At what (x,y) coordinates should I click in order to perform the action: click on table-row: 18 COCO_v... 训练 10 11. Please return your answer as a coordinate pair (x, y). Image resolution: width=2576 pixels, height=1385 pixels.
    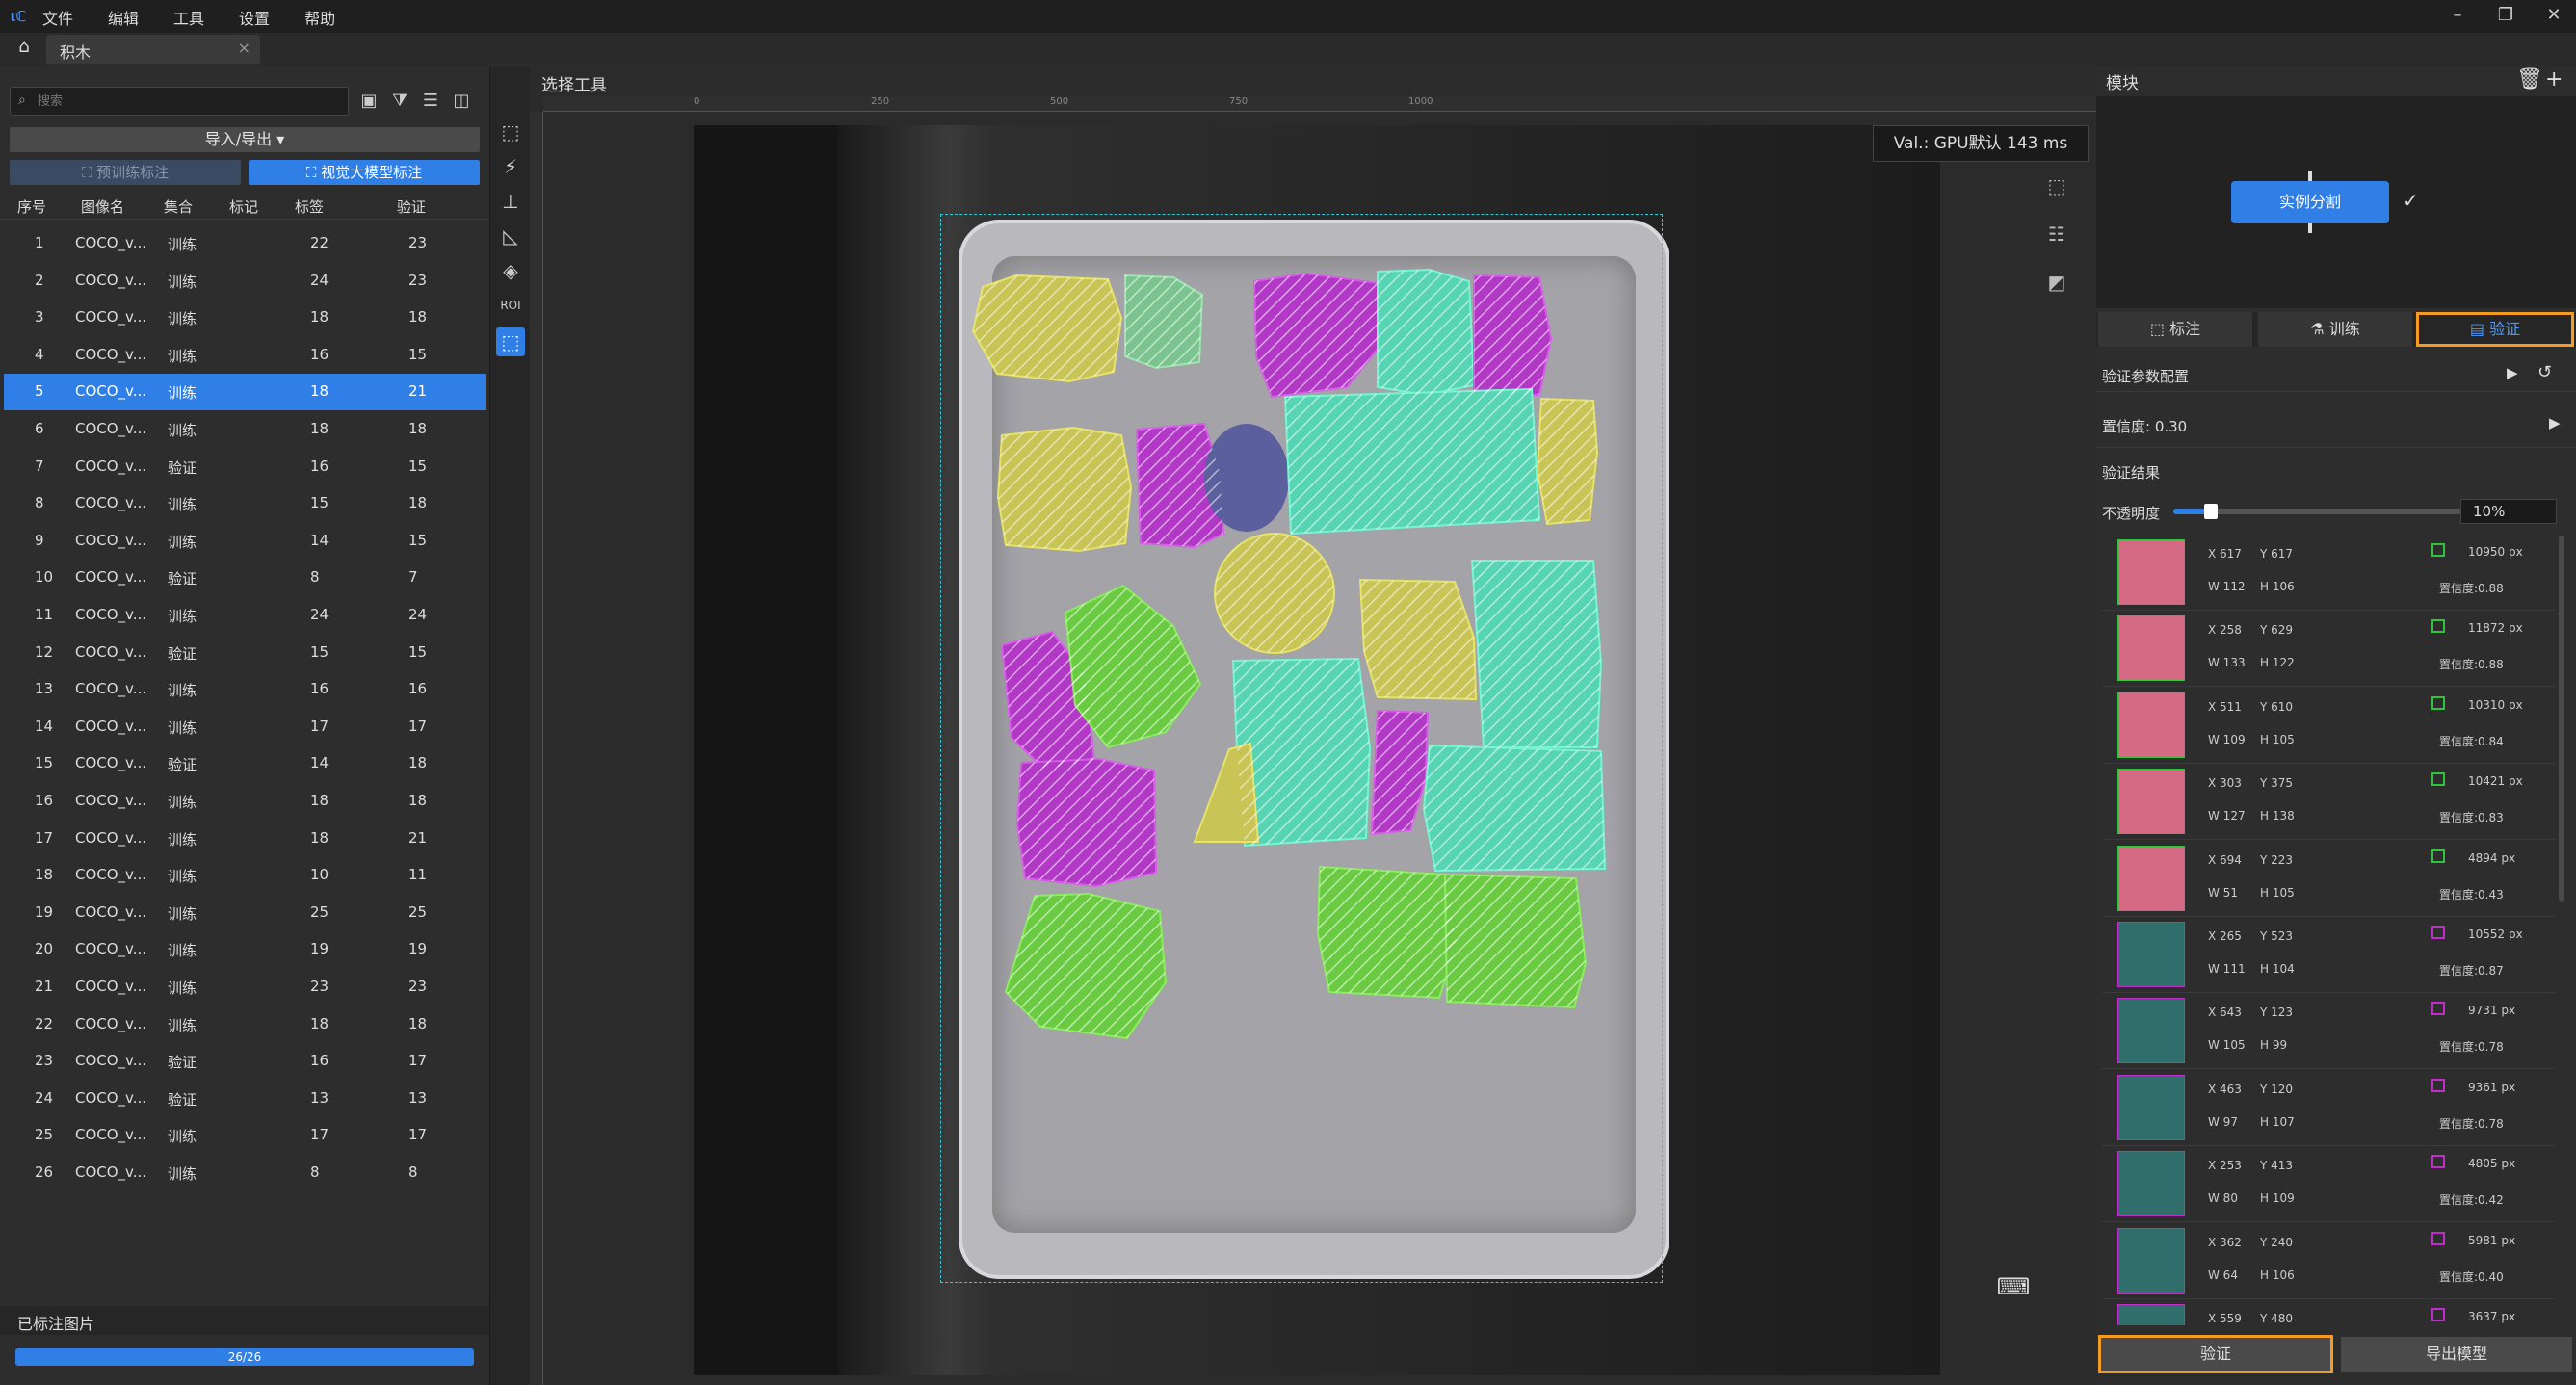
    Looking at the image, I should click on (245, 876).